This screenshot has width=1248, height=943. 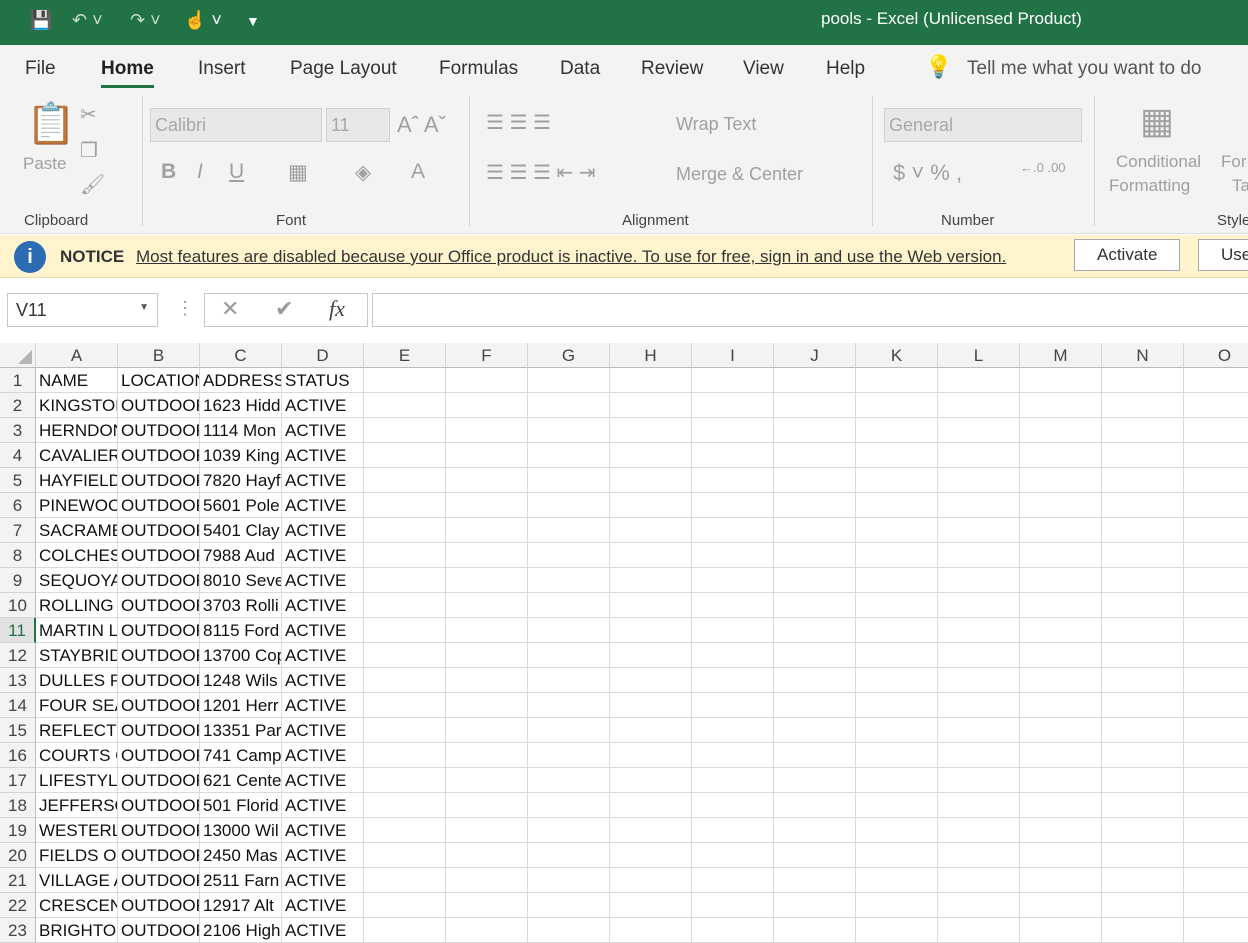 I want to click on cell: BRIGHTON, so click(x=77, y=930).